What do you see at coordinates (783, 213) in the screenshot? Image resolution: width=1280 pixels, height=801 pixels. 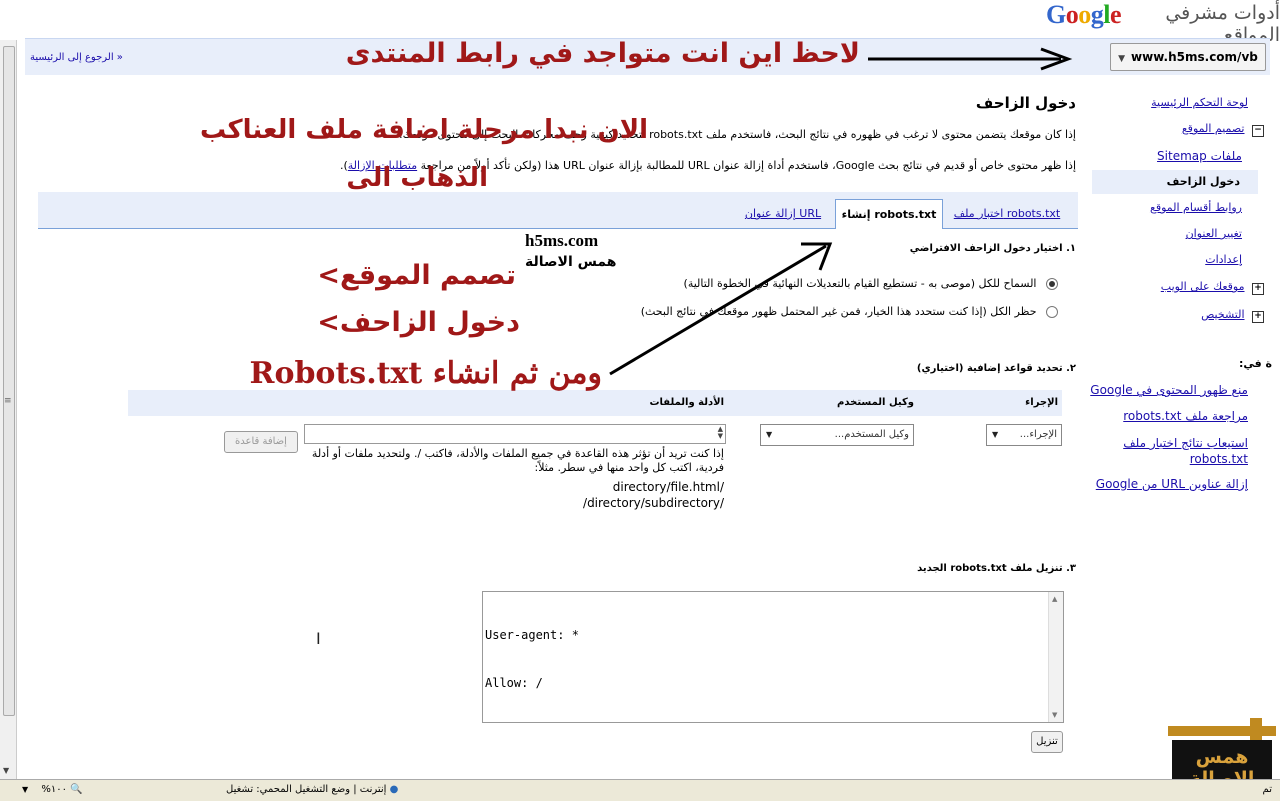 I see `tab-remove-url: إزالة عنوان URL` at bounding box center [783, 213].